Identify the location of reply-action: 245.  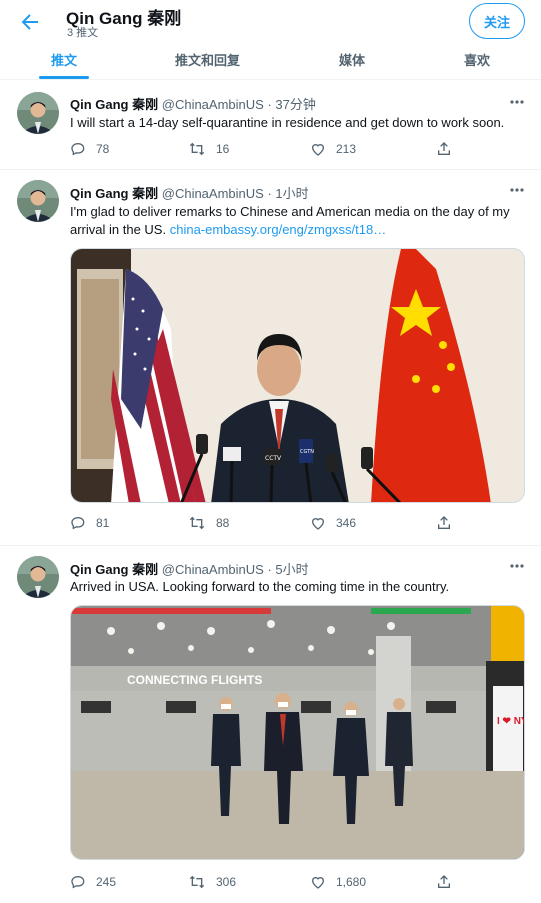
(93, 882).